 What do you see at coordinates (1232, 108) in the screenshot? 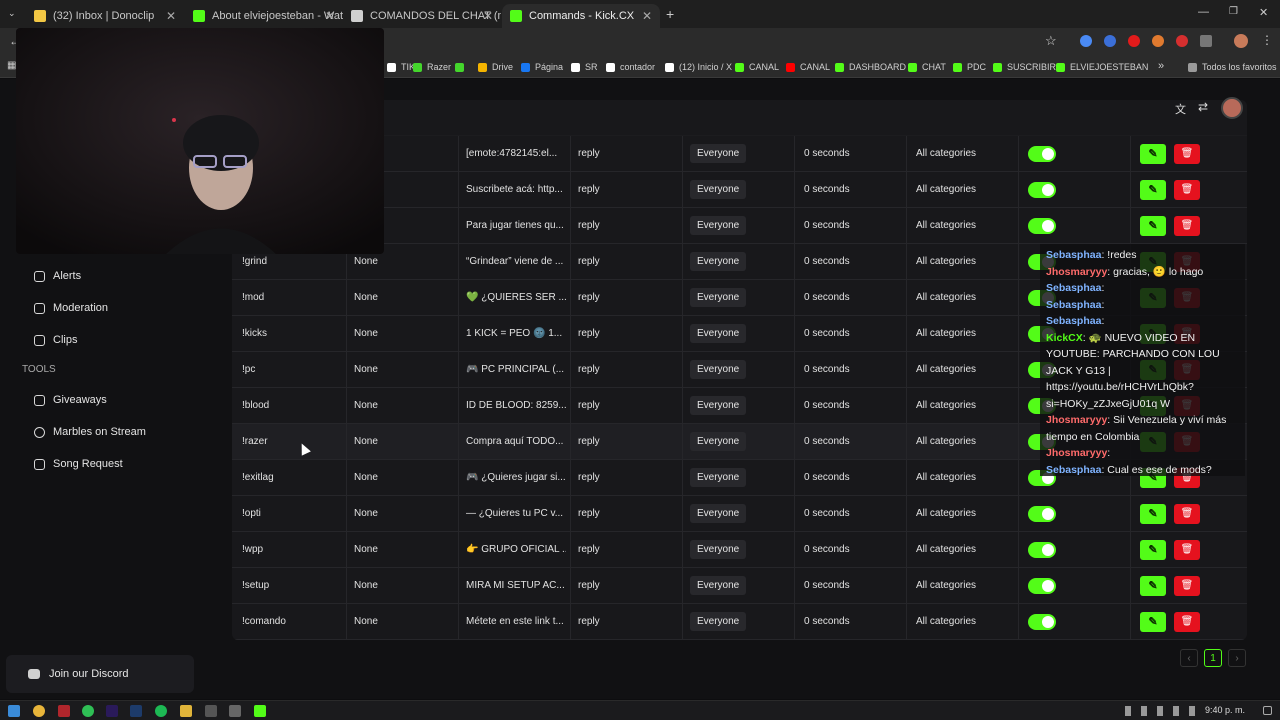
I see `user-avatar` at bounding box center [1232, 108].